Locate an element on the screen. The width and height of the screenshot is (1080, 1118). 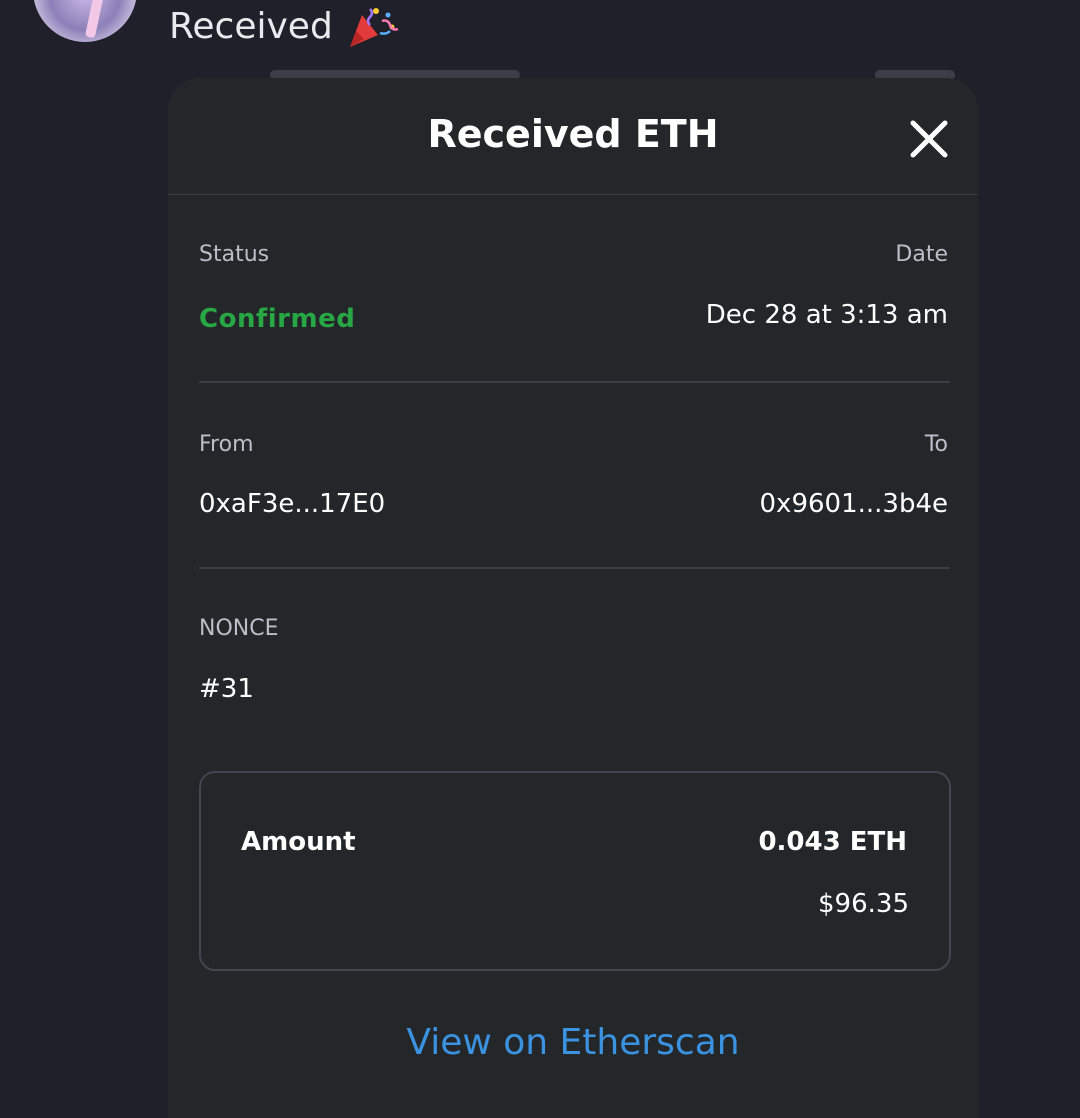
nonce-label: NONCE is located at coordinates (239, 628).